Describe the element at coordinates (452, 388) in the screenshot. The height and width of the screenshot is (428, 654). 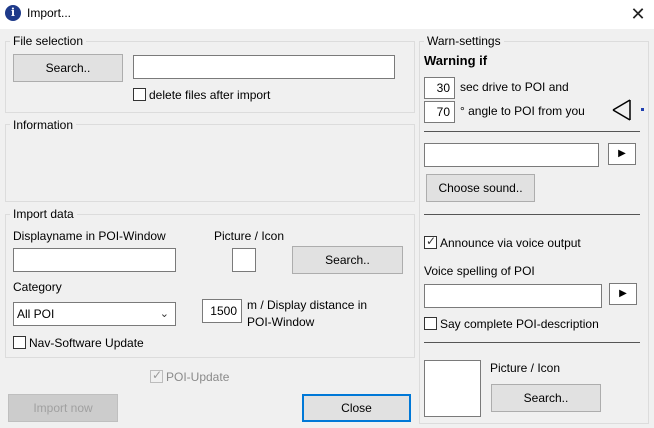
I see `warn-picture-box` at that location.